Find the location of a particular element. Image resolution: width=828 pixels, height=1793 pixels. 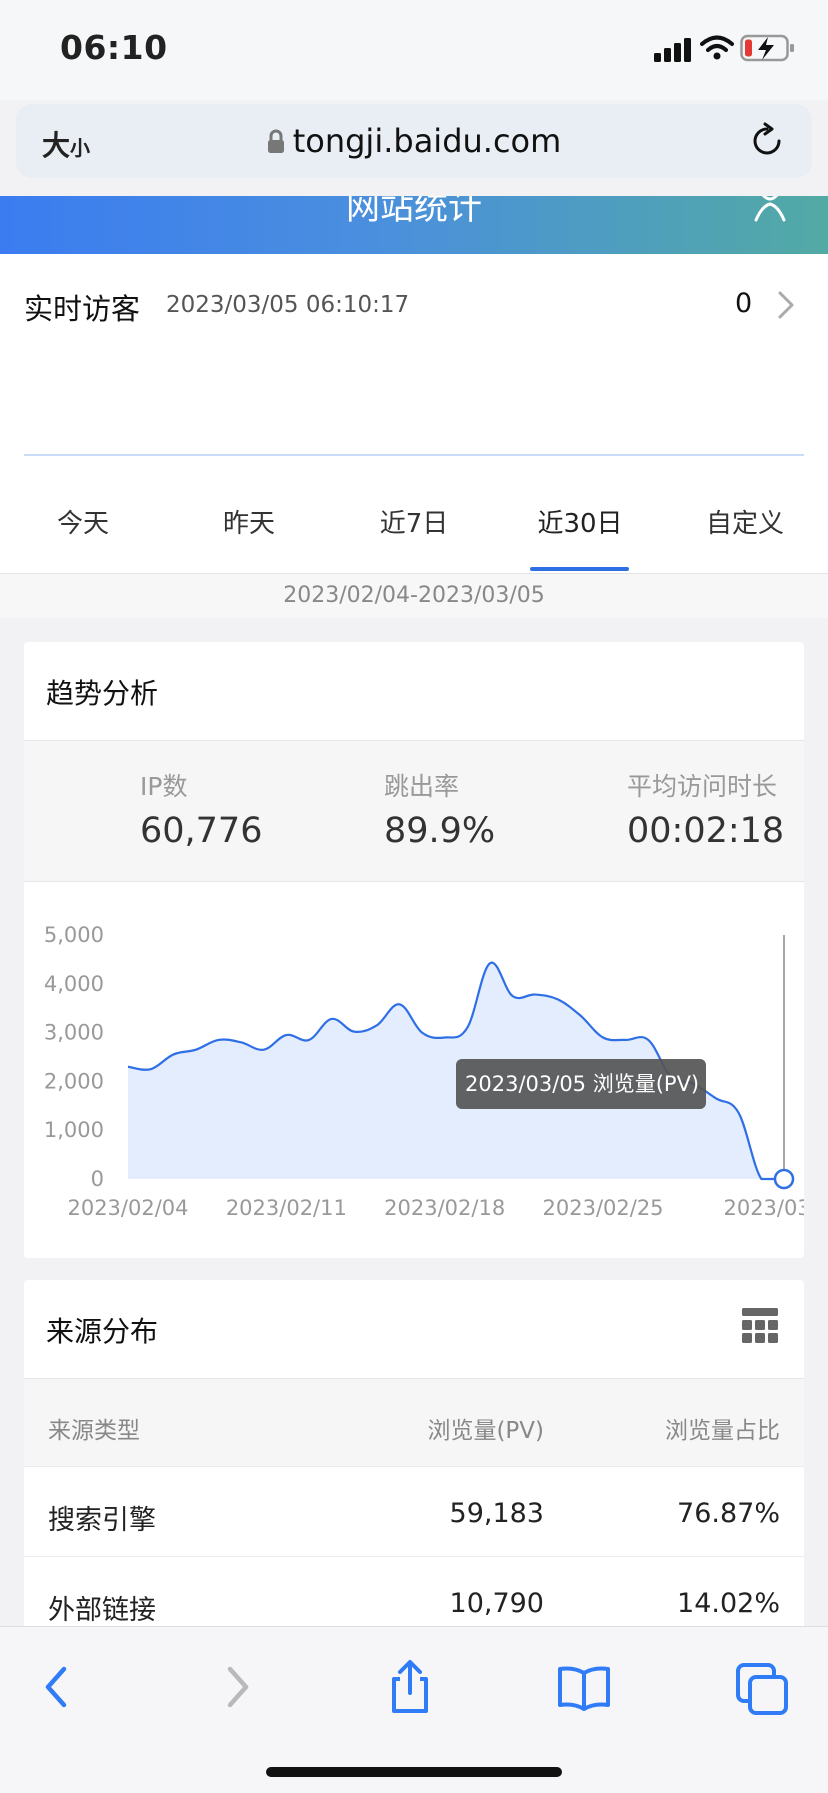

x-tick-label: 2023/02/25 is located at coordinates (603, 1208).